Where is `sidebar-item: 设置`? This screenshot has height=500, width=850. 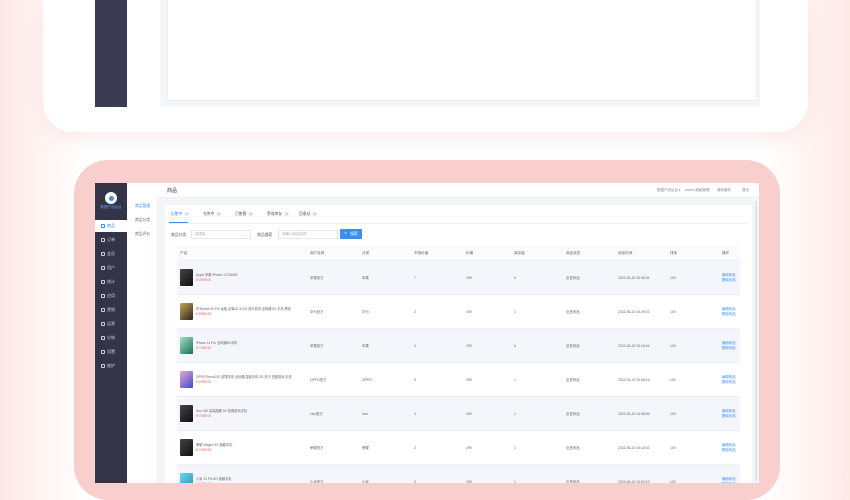 sidebar-item: 设置 is located at coordinates (111, 352).